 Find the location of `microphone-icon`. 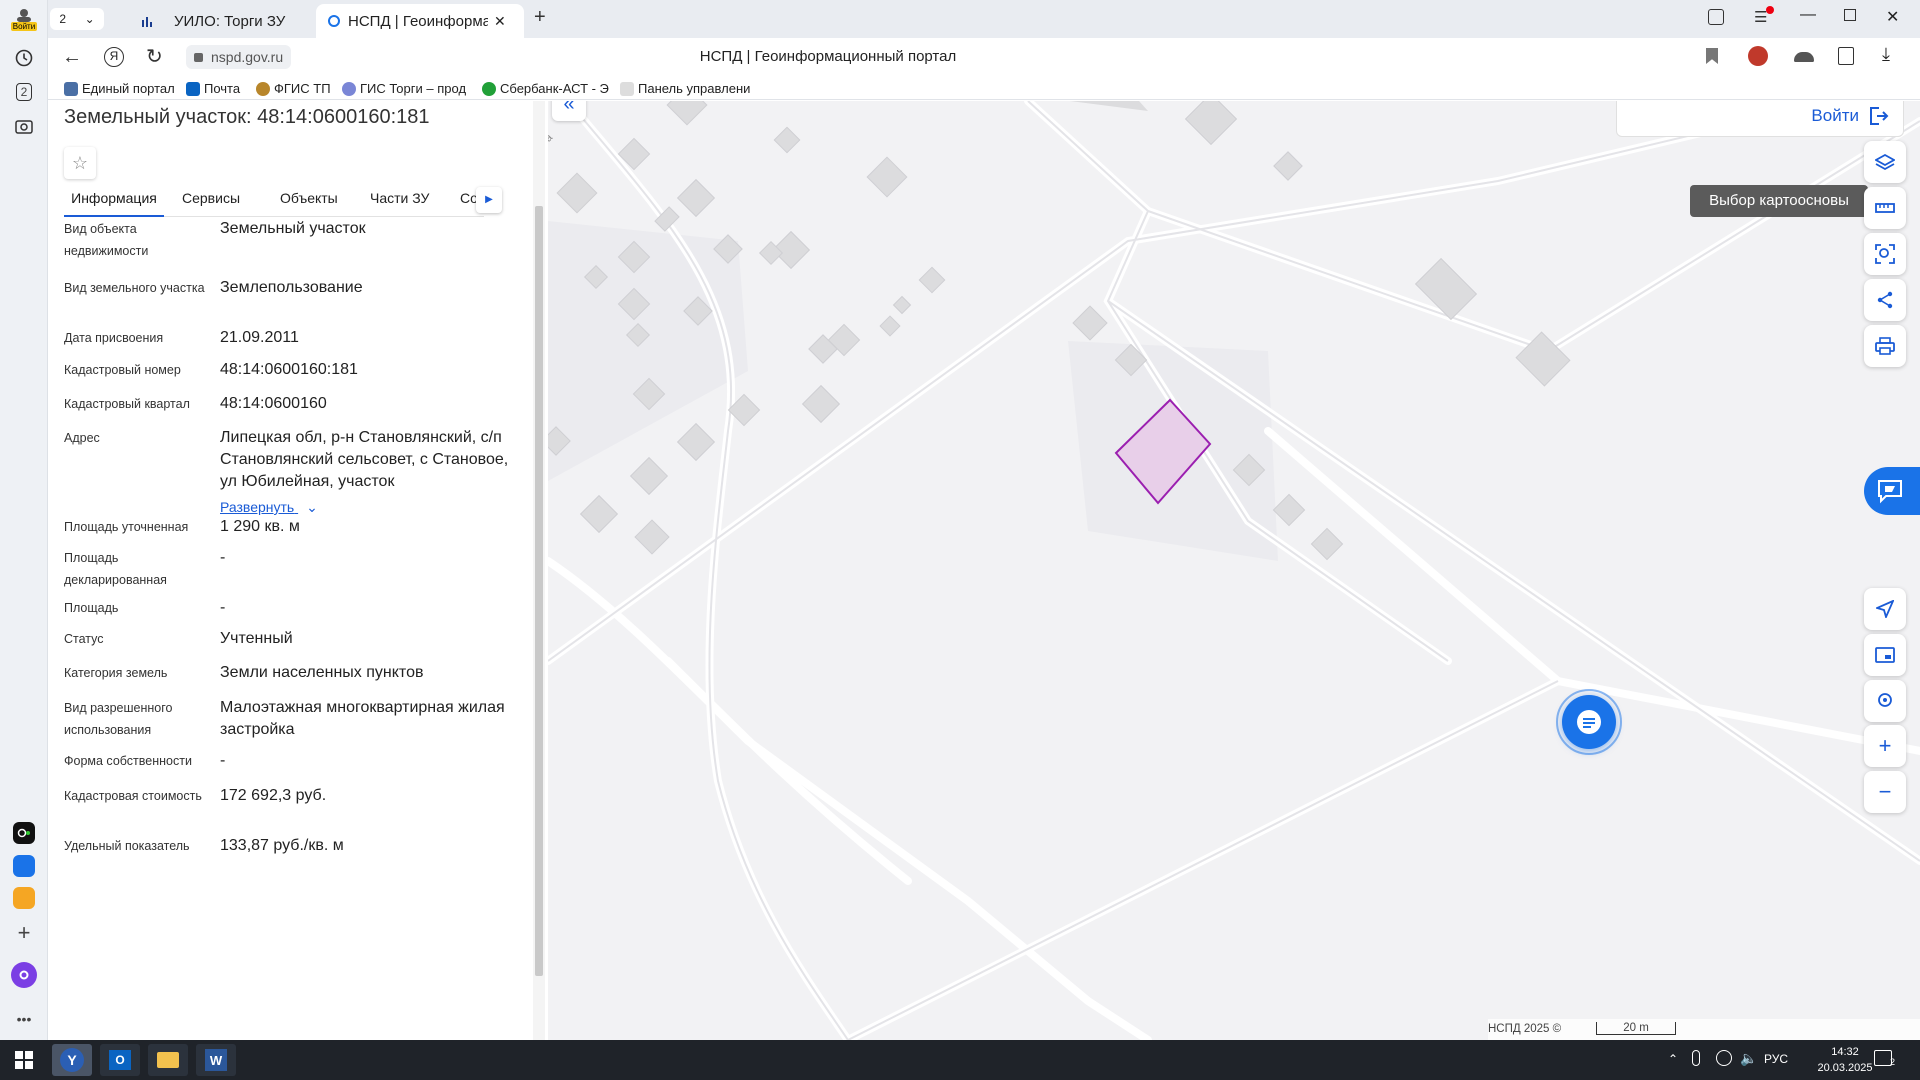

microphone-icon is located at coordinates (1696, 1058).